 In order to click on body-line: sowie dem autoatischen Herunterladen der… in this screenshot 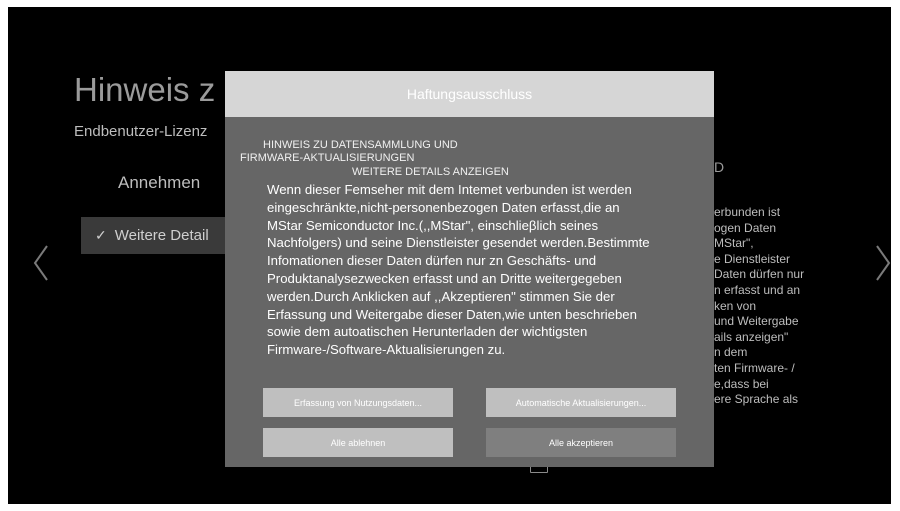, I will do `click(427, 332)`.